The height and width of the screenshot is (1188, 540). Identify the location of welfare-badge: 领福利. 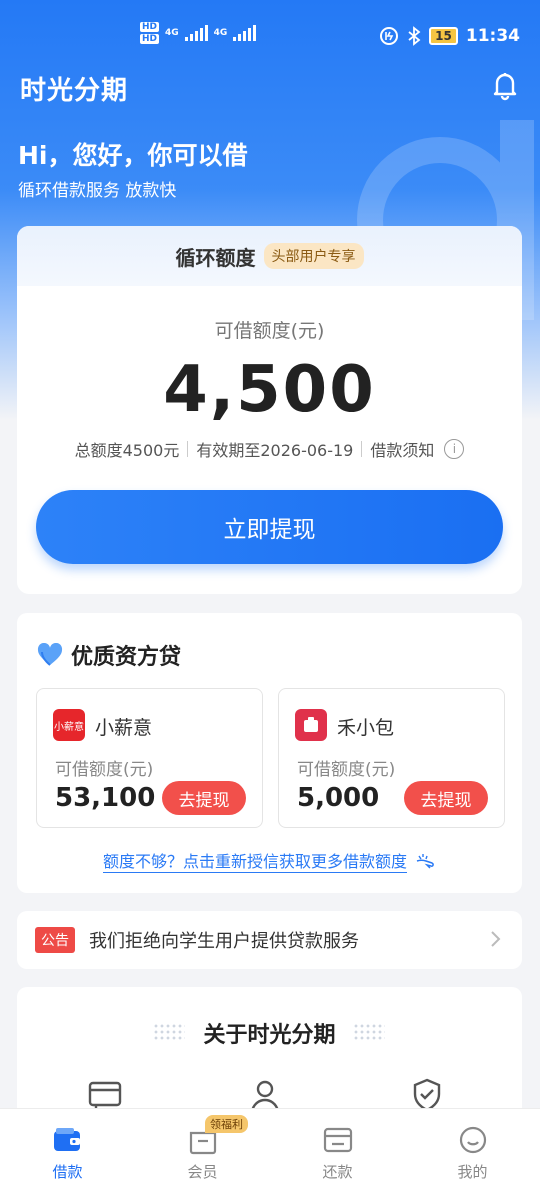
(226, 1124).